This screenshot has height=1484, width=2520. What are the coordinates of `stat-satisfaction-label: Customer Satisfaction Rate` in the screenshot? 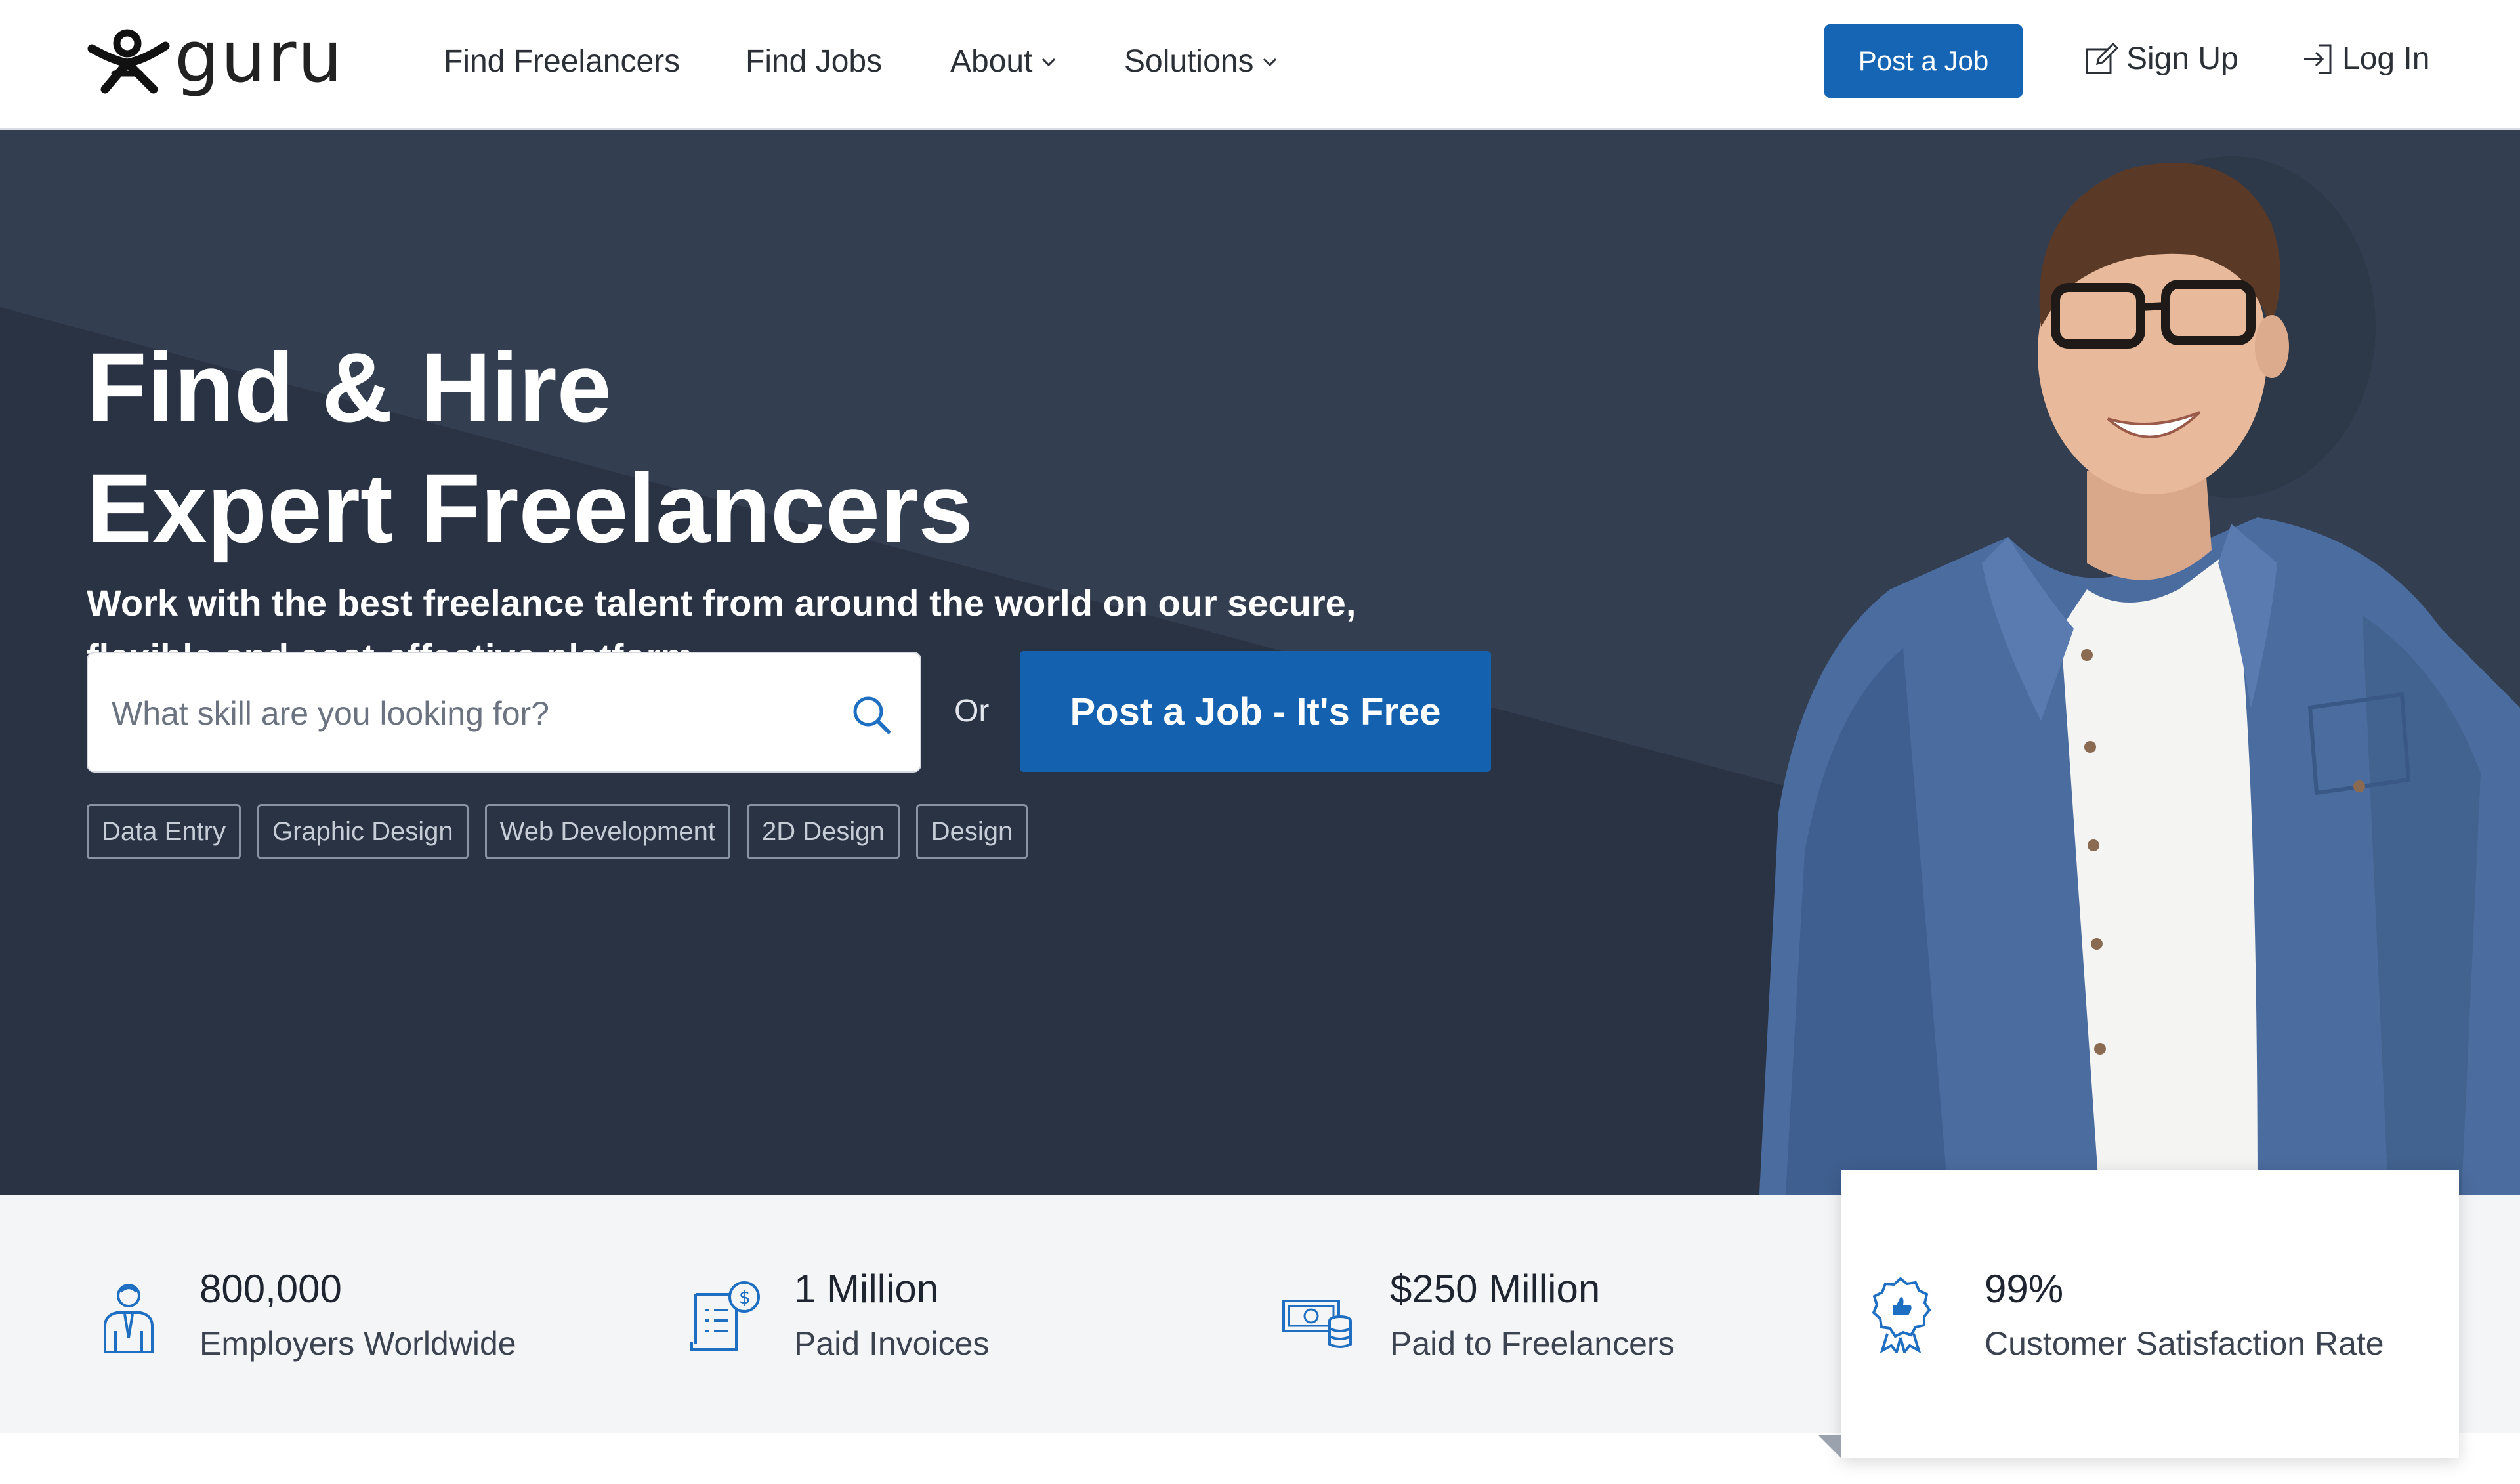 It's located at (2184, 1344).